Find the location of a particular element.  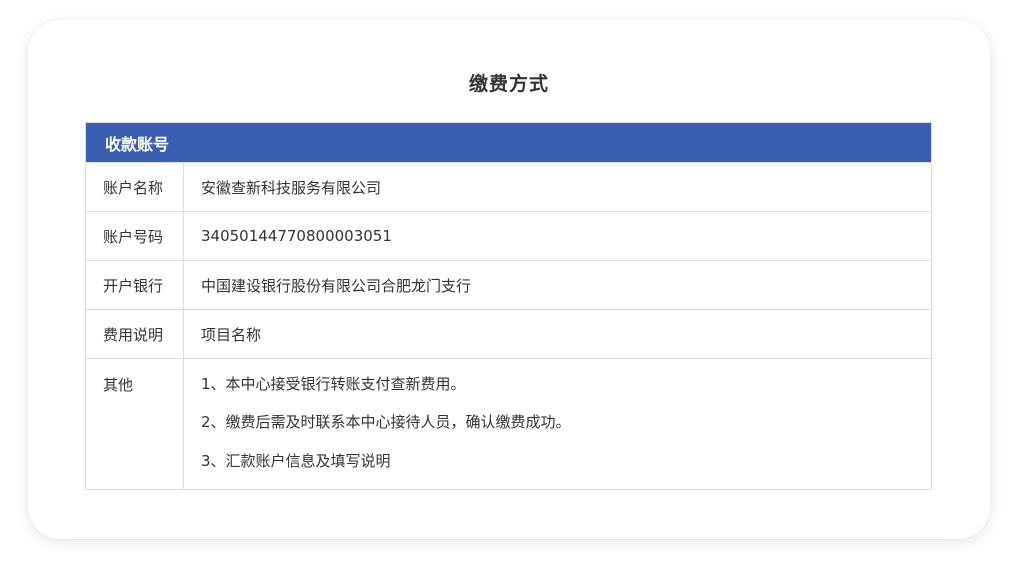

table-row-bank: 开户银行 中国建设银行股份有限公司合肥龙门支行 is located at coordinates (508, 284).